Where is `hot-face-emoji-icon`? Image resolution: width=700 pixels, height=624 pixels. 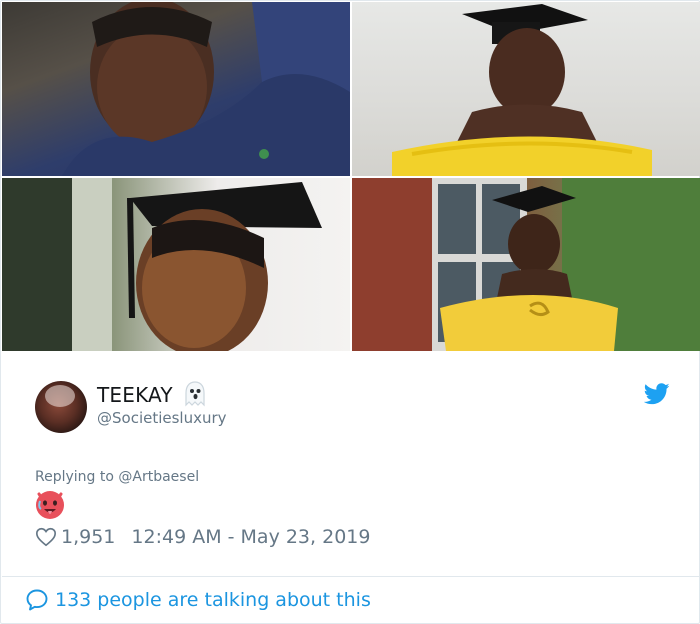
hot-face-emoji-icon is located at coordinates (50, 505).